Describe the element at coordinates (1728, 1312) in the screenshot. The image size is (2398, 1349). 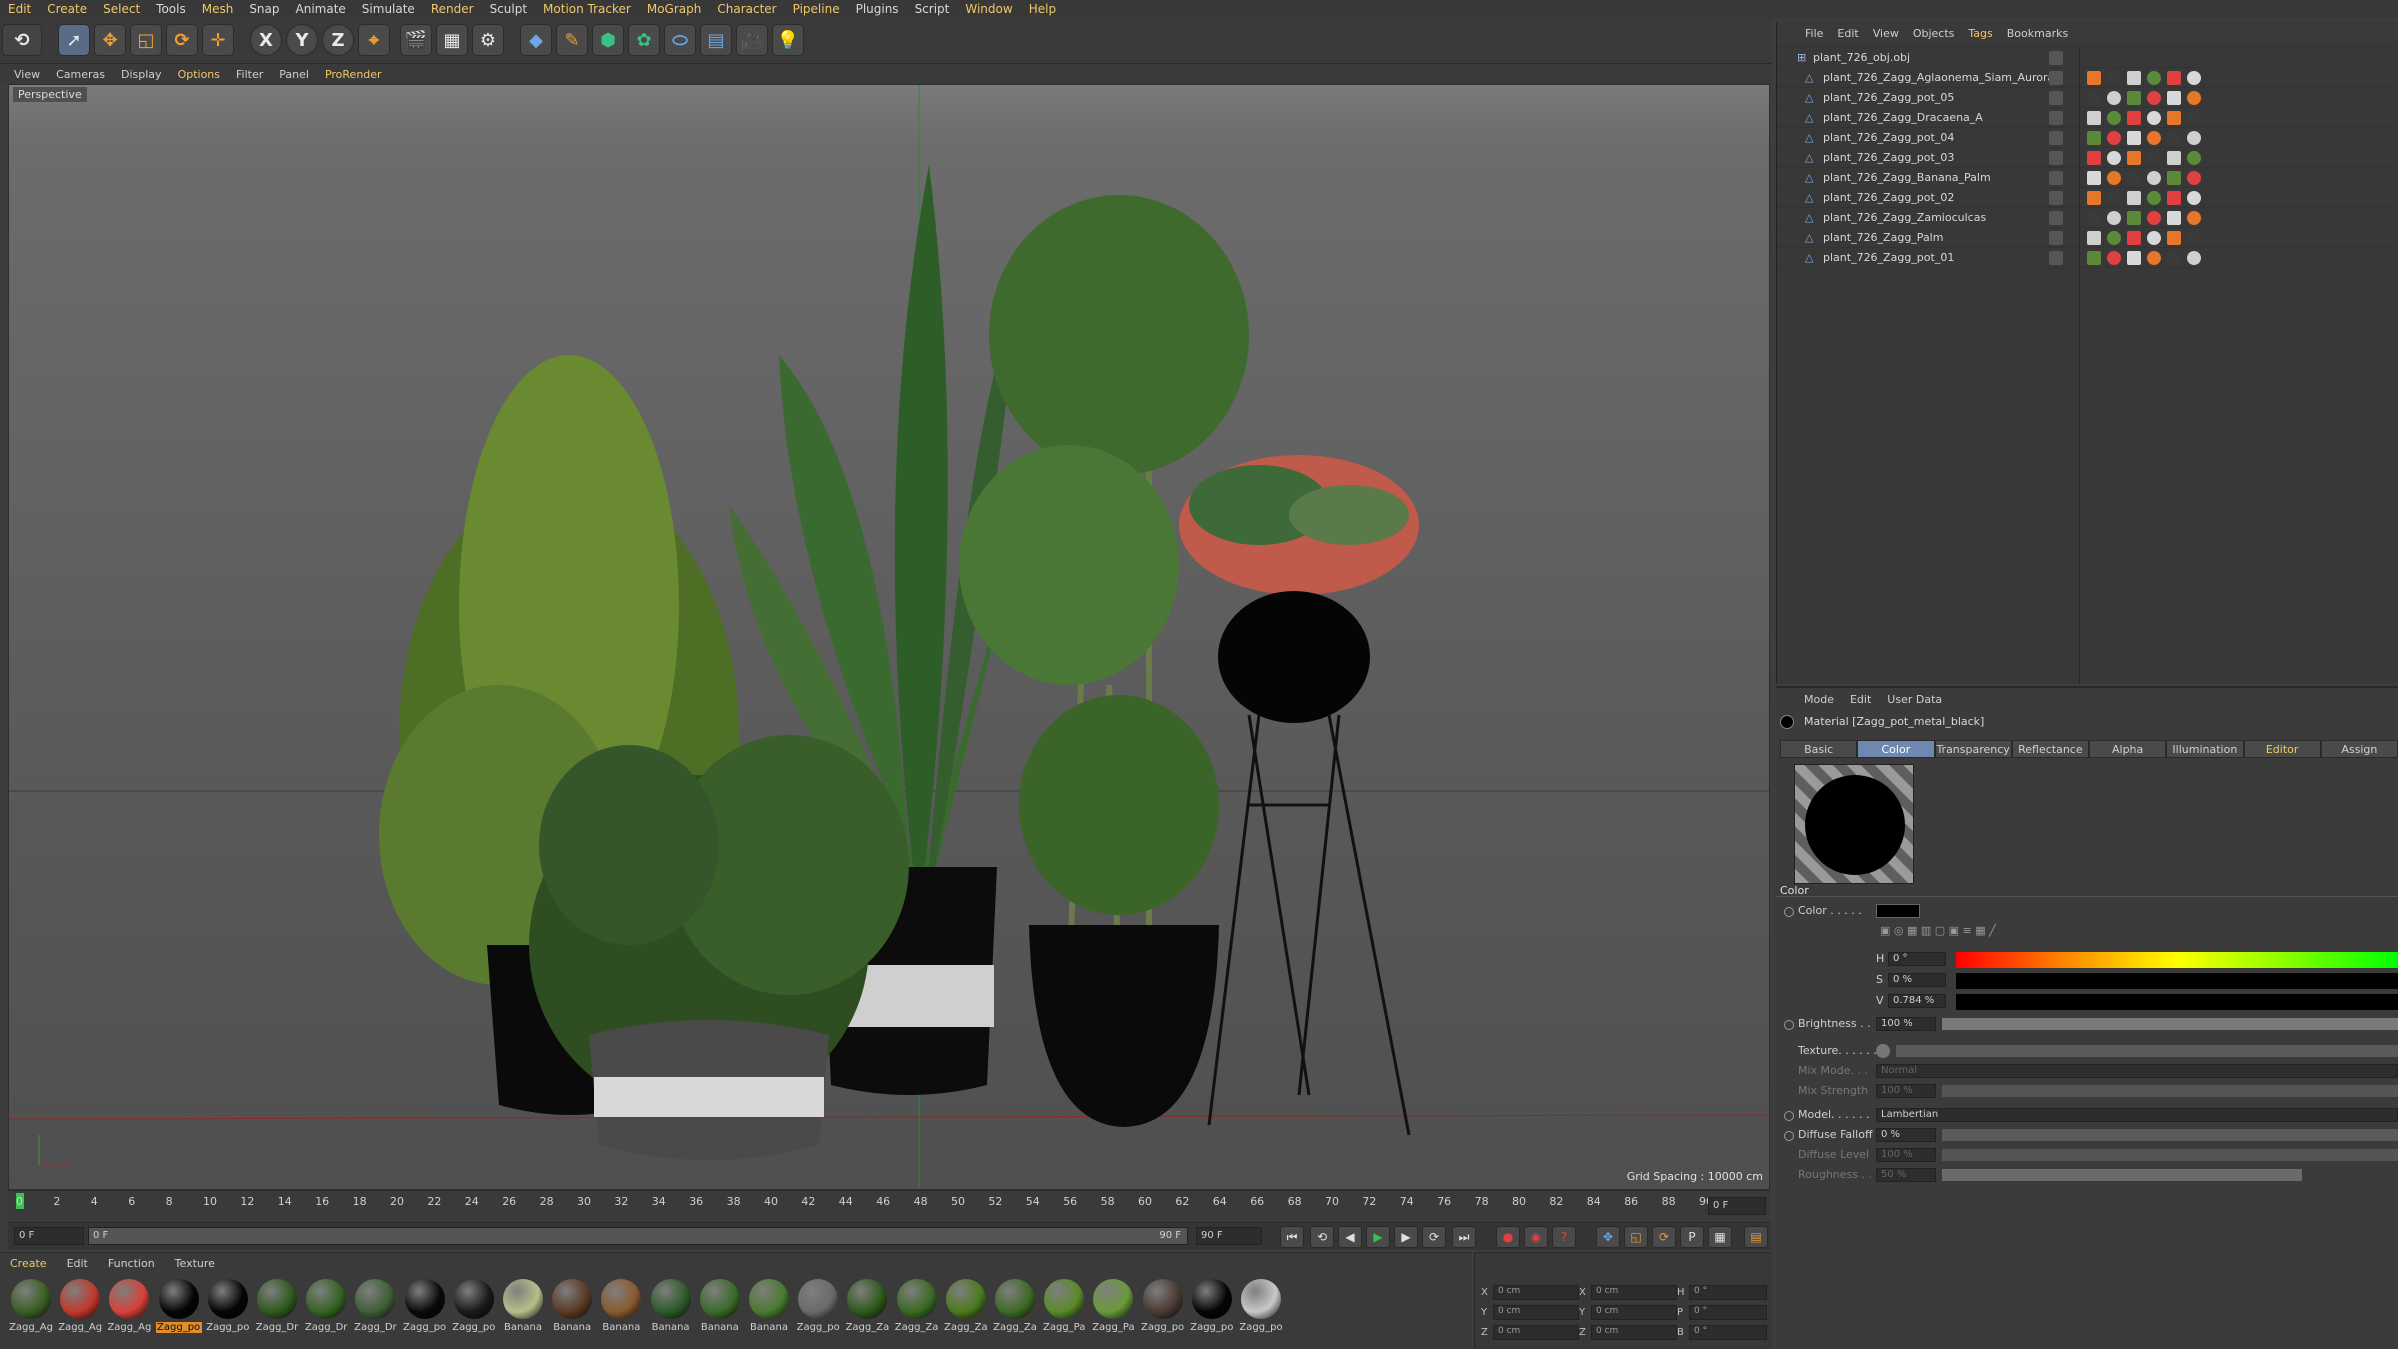
I see `rotation-p-field: 0 °` at that location.